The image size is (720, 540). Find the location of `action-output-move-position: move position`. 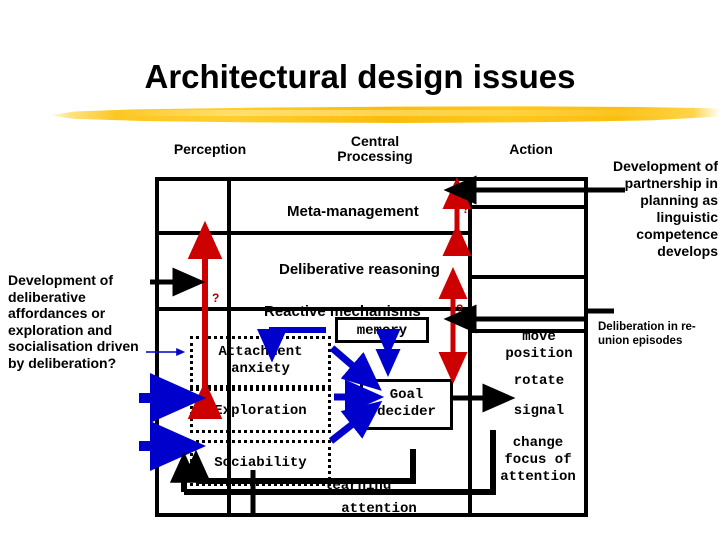

action-output-move-position: move position is located at coordinates (539, 346).